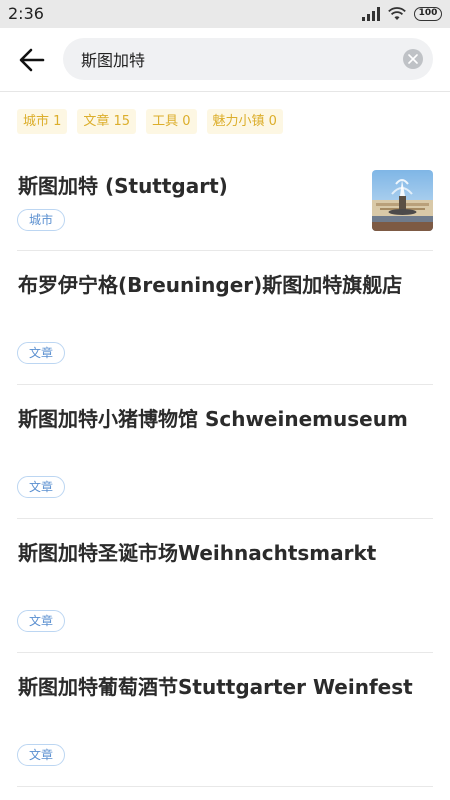 The height and width of the screenshot is (800, 450). What do you see at coordinates (41, 220) in the screenshot?
I see `type-badge: 城市` at bounding box center [41, 220].